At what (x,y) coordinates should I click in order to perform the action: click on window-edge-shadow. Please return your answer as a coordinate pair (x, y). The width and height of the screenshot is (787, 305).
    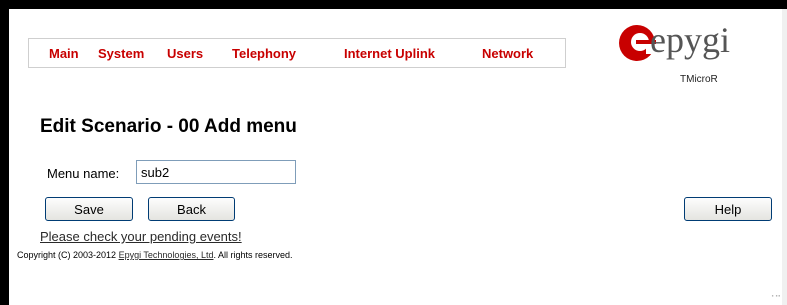
    Looking at the image, I should click on (784, 157).